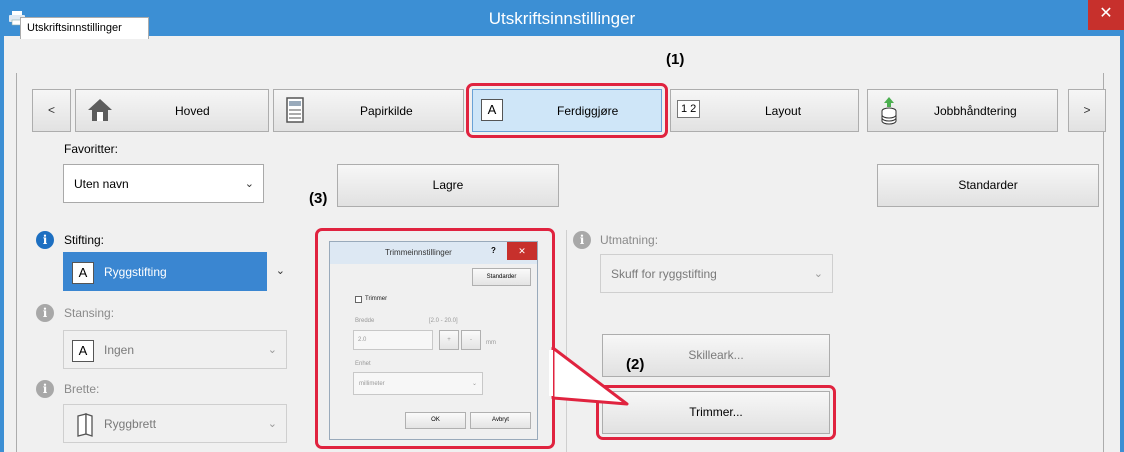 The height and width of the screenshot is (452, 1124). Describe the element at coordinates (522, 251) in the screenshot. I see `close-icon: ✕` at that location.